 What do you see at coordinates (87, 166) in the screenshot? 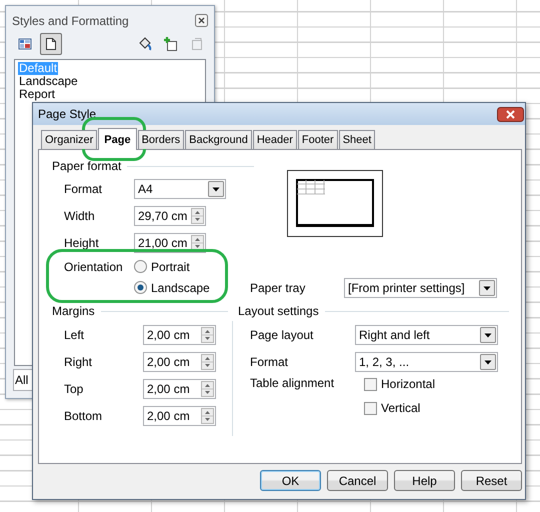
I see `section-heading: Paper format` at bounding box center [87, 166].